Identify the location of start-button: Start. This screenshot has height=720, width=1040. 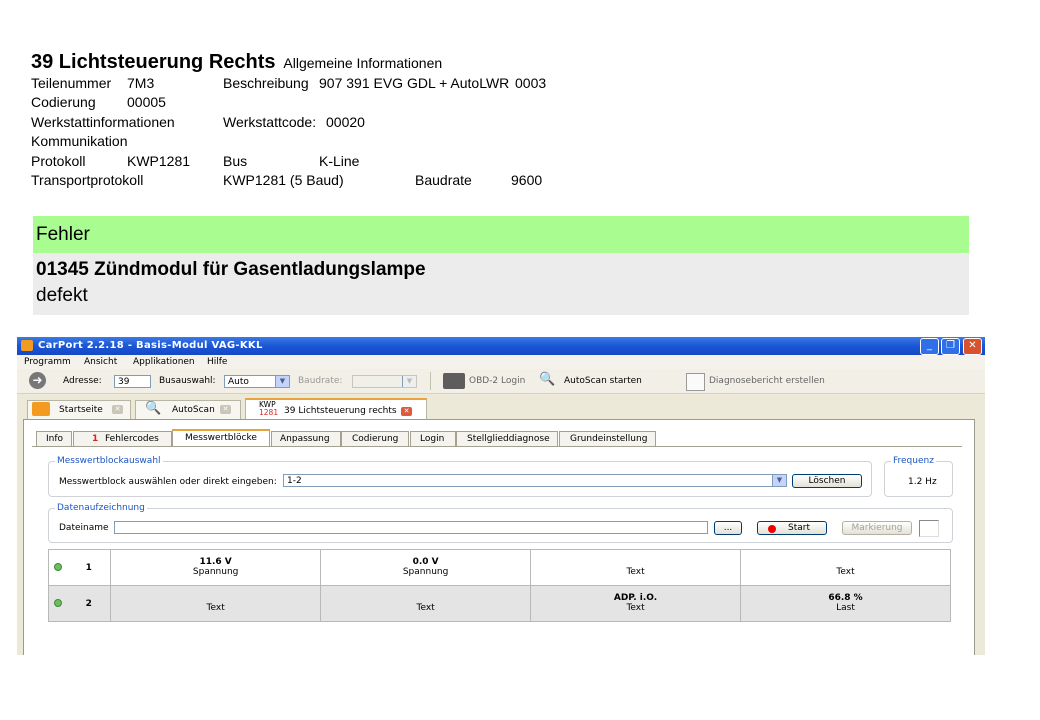
(792, 528).